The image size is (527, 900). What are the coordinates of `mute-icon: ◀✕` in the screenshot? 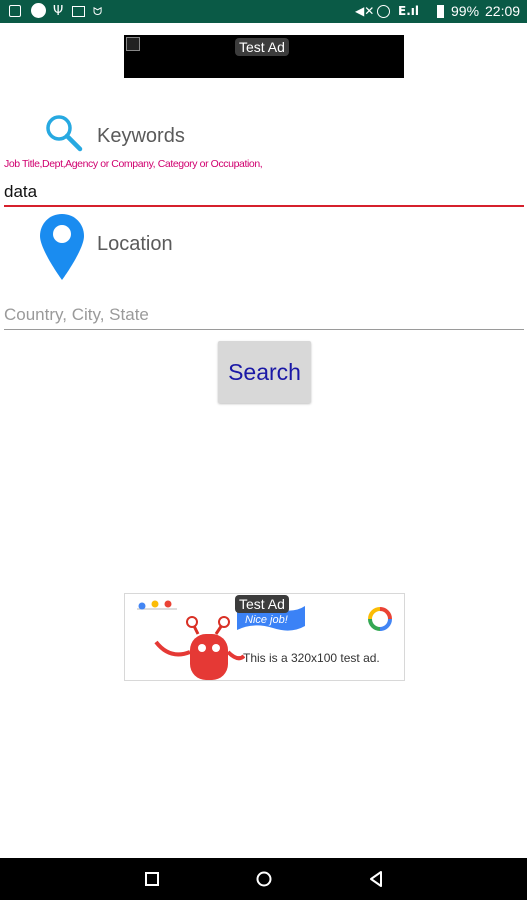 It's located at (365, 11).